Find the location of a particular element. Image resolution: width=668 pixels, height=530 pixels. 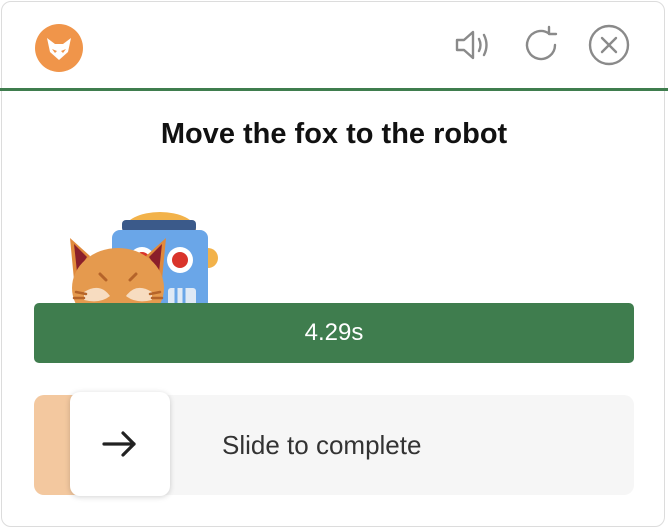

arrow-right-icon is located at coordinates (119, 444).